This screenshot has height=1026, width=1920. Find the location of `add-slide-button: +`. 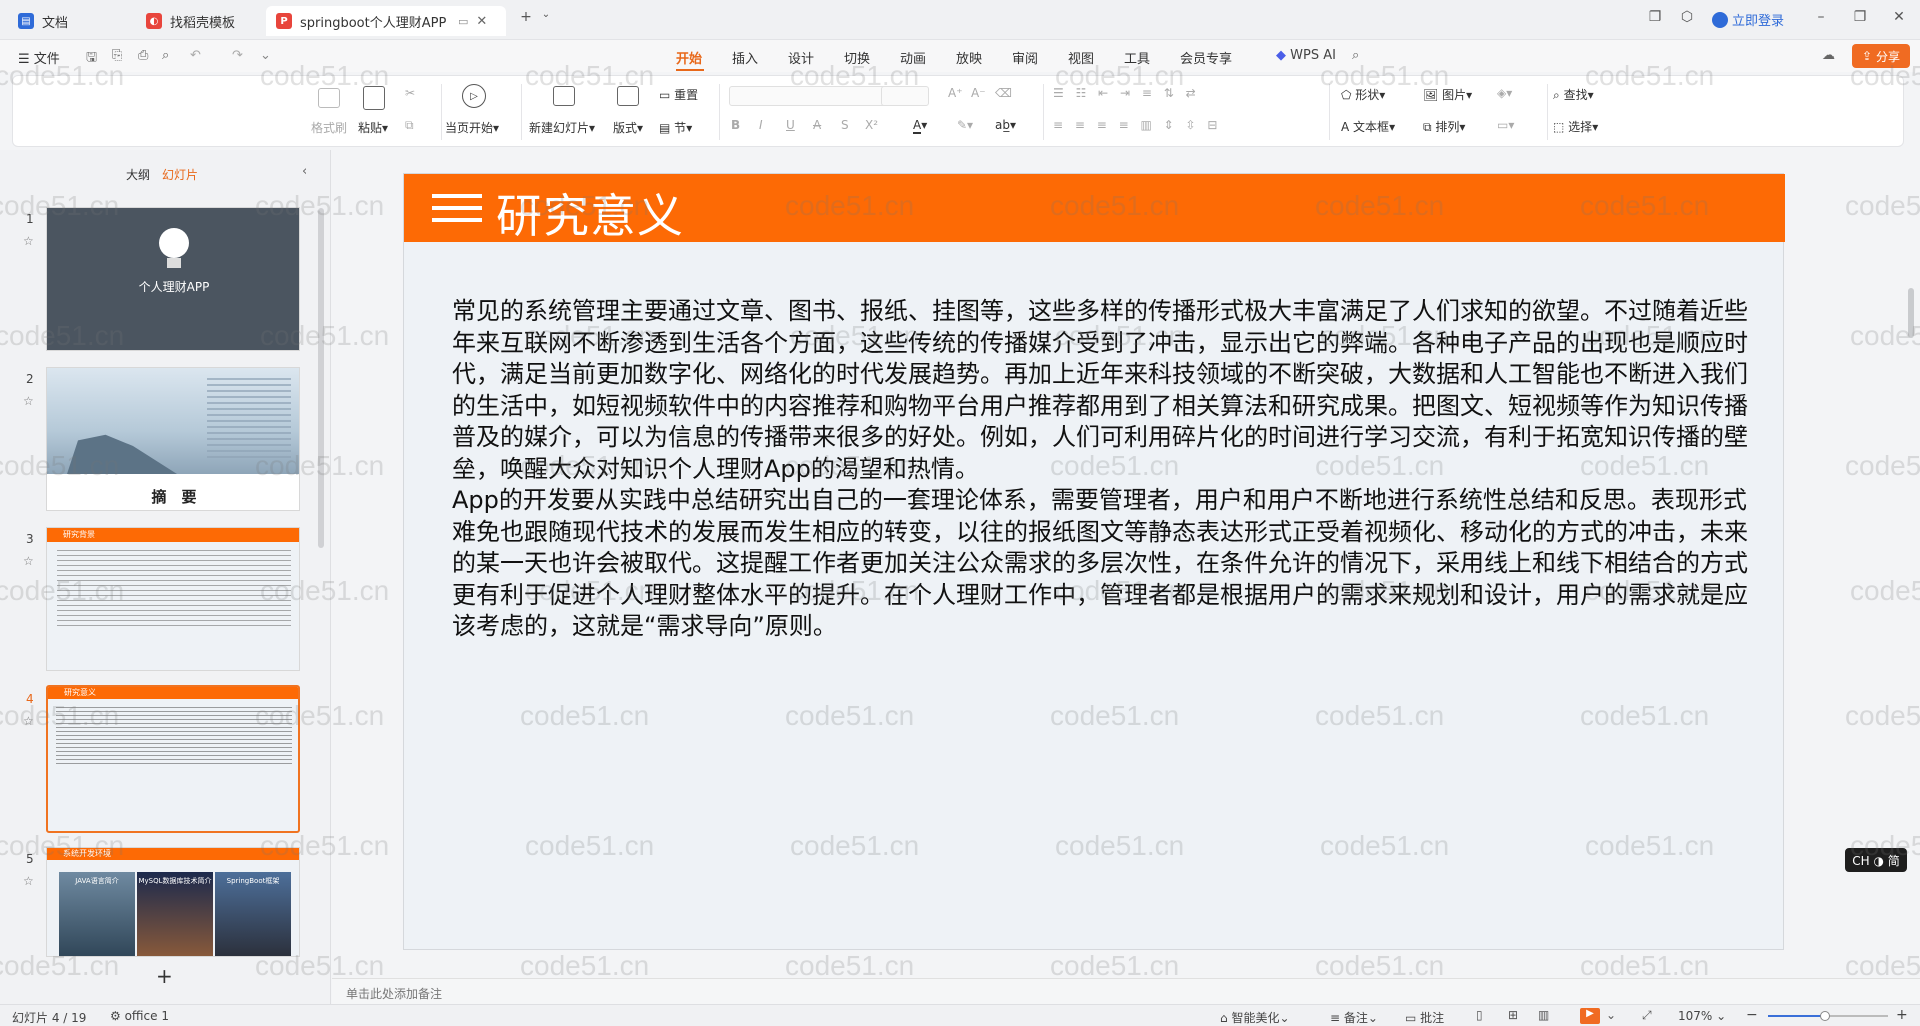

add-slide-button: + is located at coordinates (164, 976).